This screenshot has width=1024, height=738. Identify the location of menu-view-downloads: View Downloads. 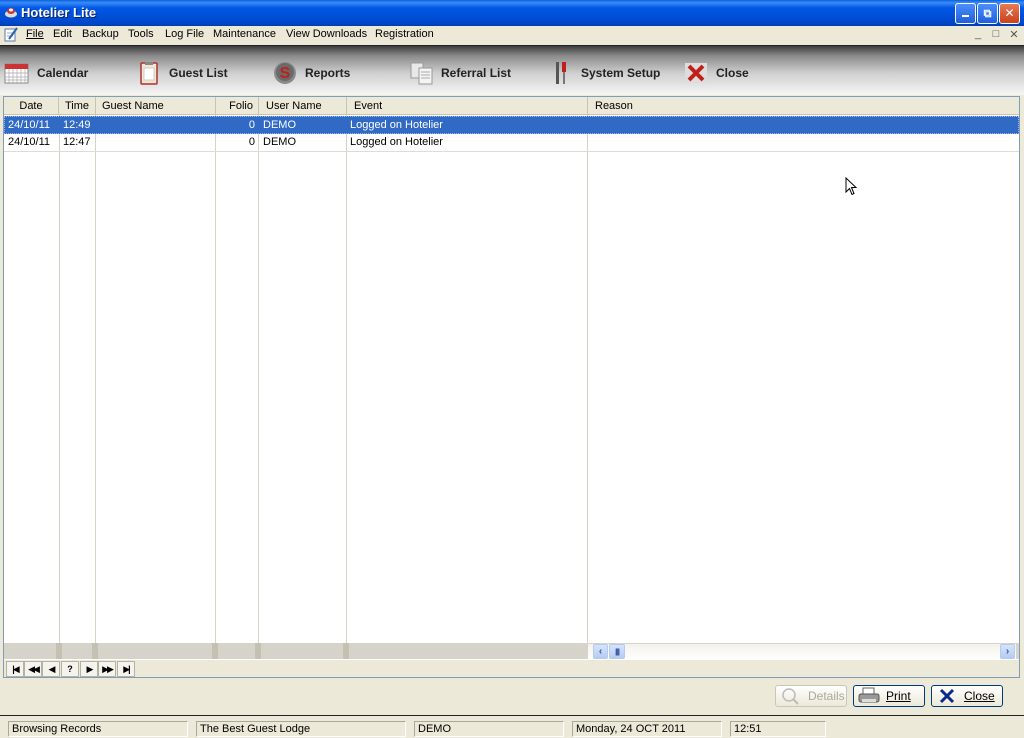
(326, 34).